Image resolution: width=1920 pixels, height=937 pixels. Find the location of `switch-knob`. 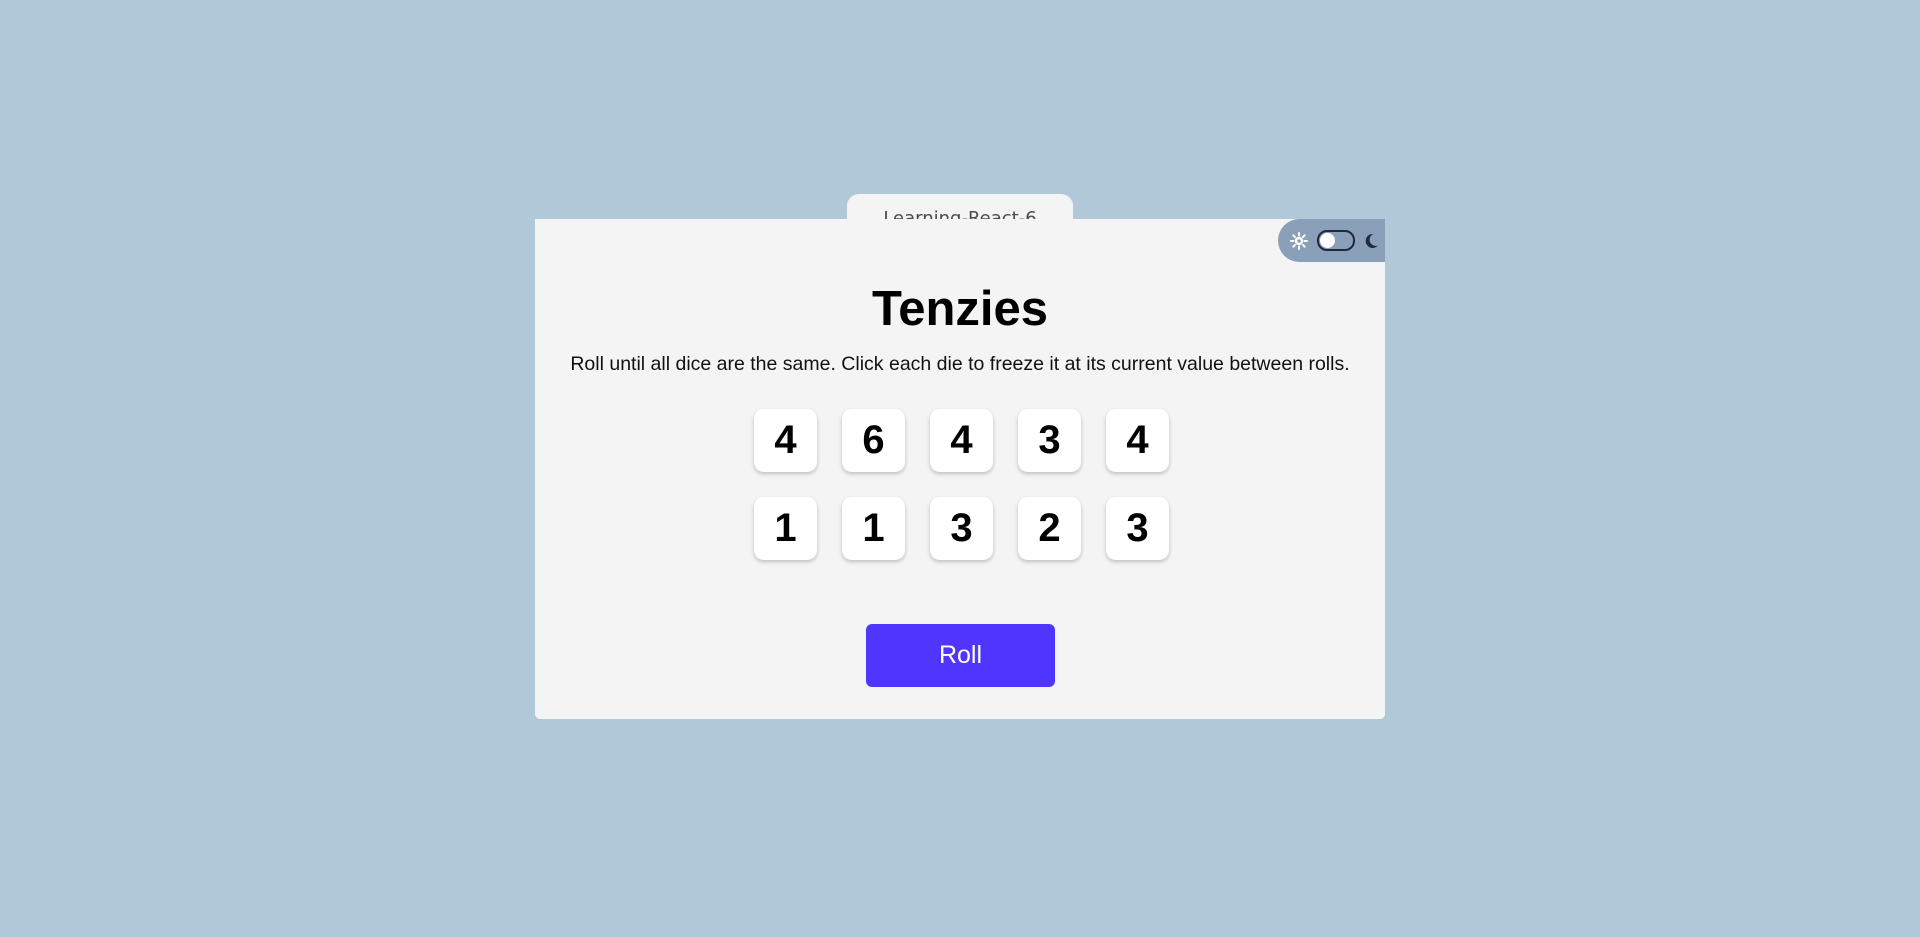

switch-knob is located at coordinates (1327, 240).